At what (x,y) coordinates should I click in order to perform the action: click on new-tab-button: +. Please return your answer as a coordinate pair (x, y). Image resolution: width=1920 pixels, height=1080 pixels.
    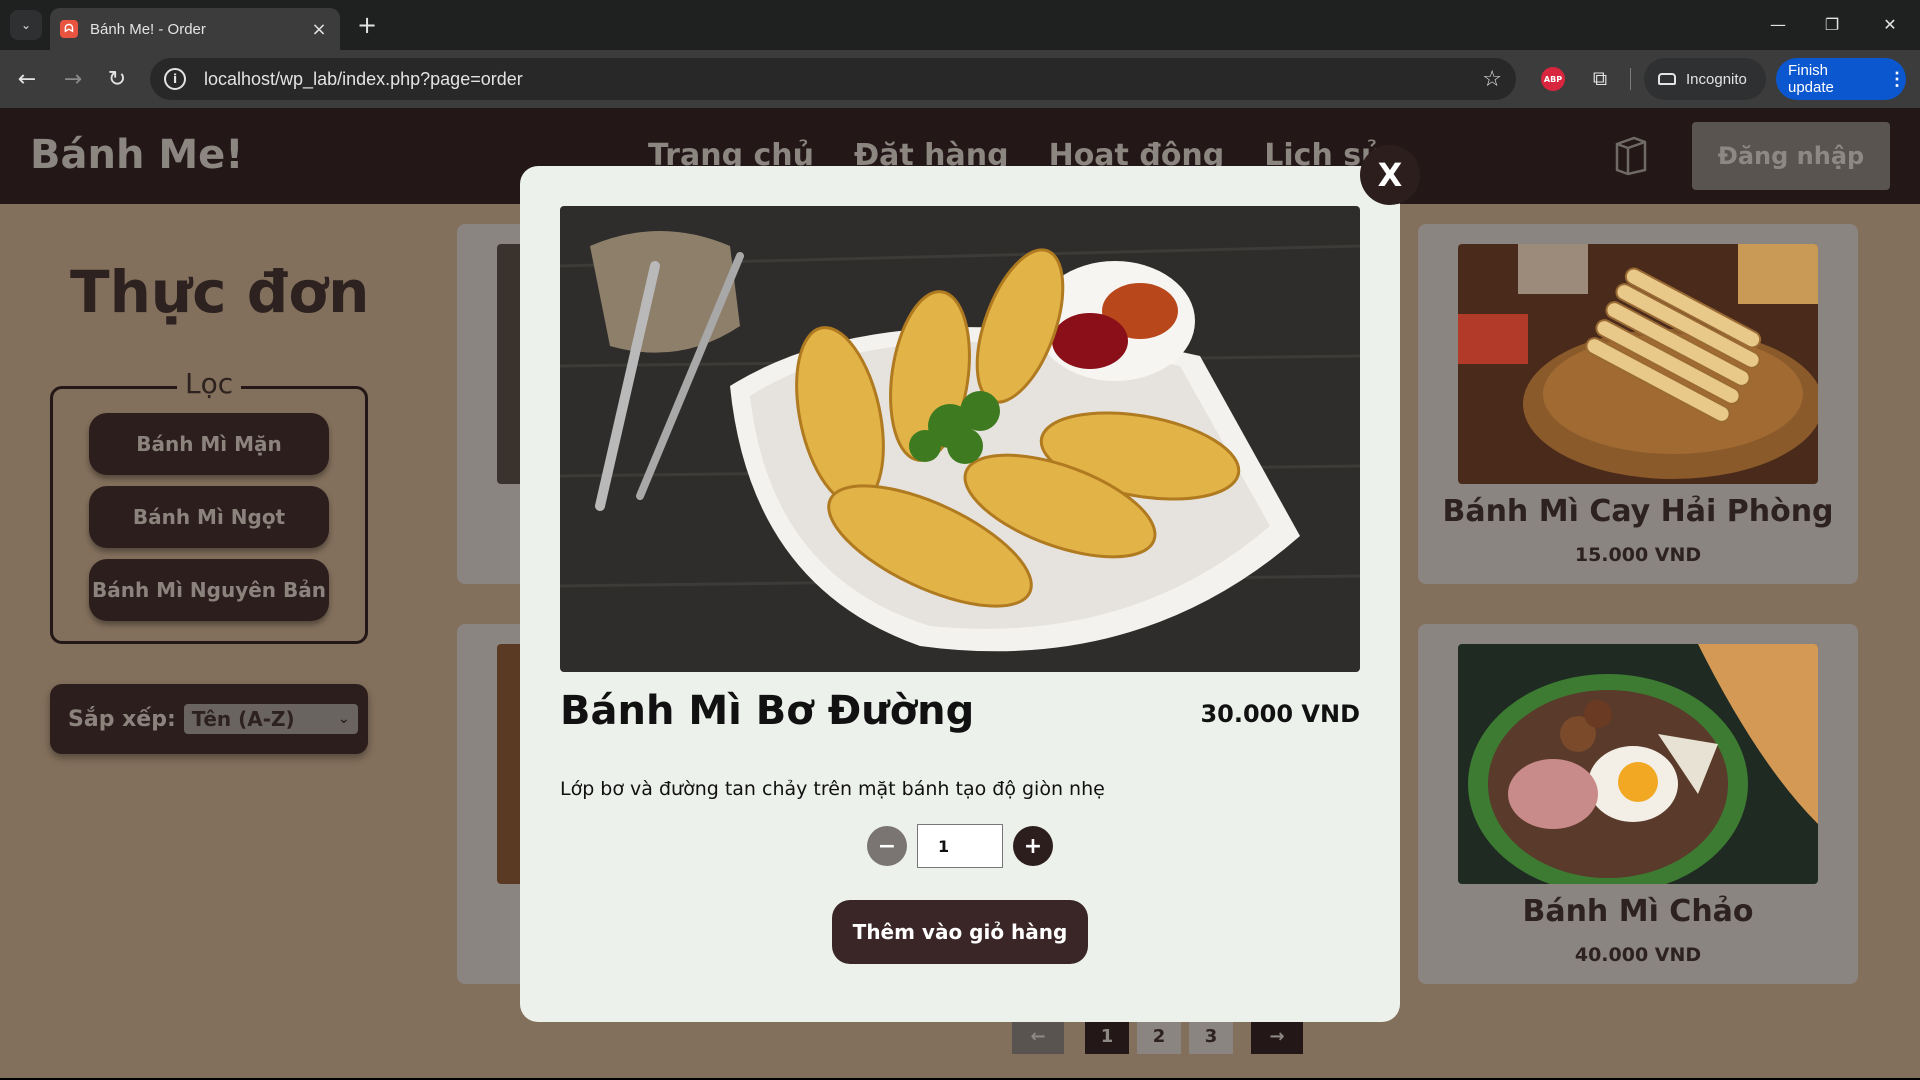
    Looking at the image, I should click on (367, 25).